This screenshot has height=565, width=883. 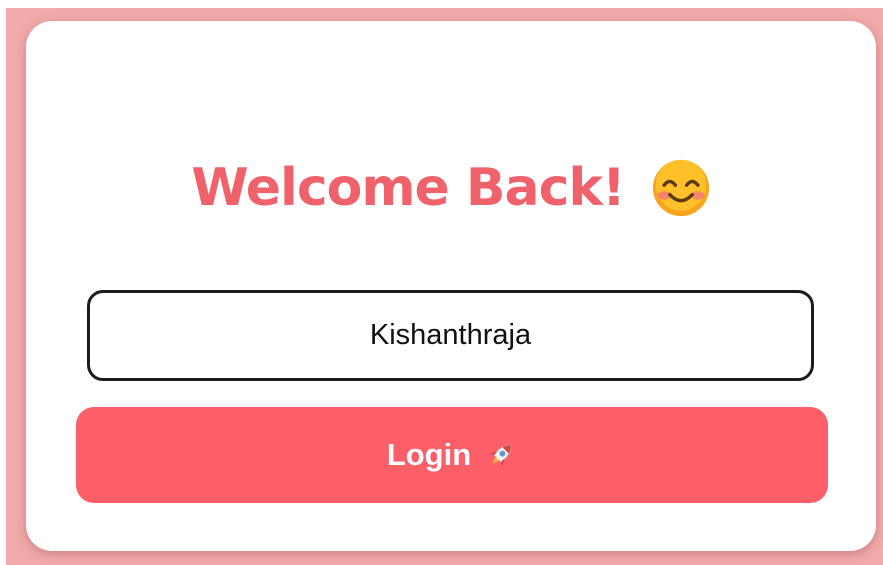 I want to click on title-row: Welcome Back!, so click(x=451, y=188).